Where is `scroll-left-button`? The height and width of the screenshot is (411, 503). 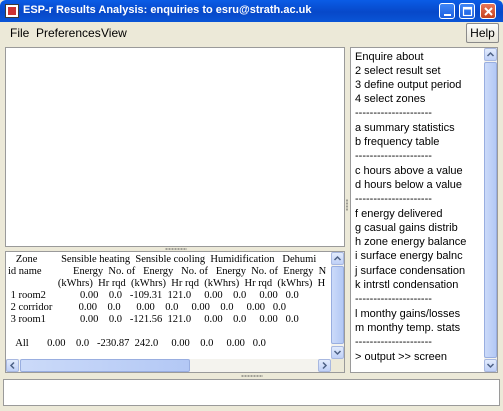
scroll-left-button is located at coordinates (12, 365).